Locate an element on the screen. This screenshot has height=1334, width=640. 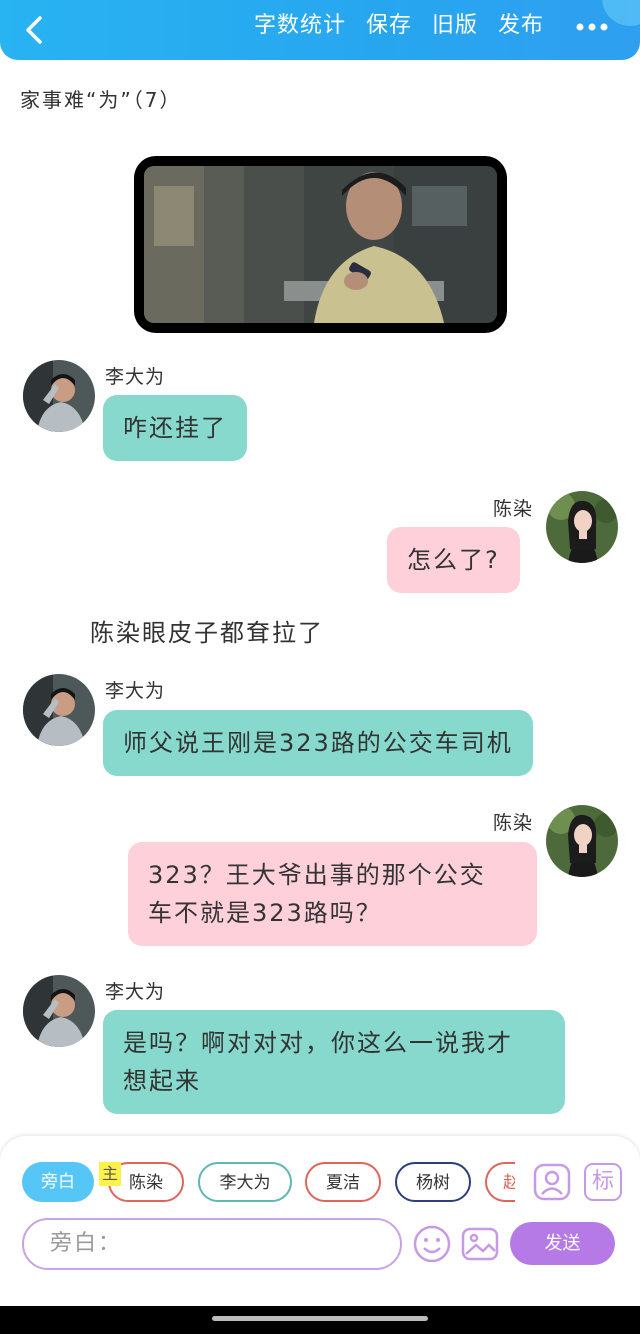
word-count-button: 字数统计 is located at coordinates (300, 27).